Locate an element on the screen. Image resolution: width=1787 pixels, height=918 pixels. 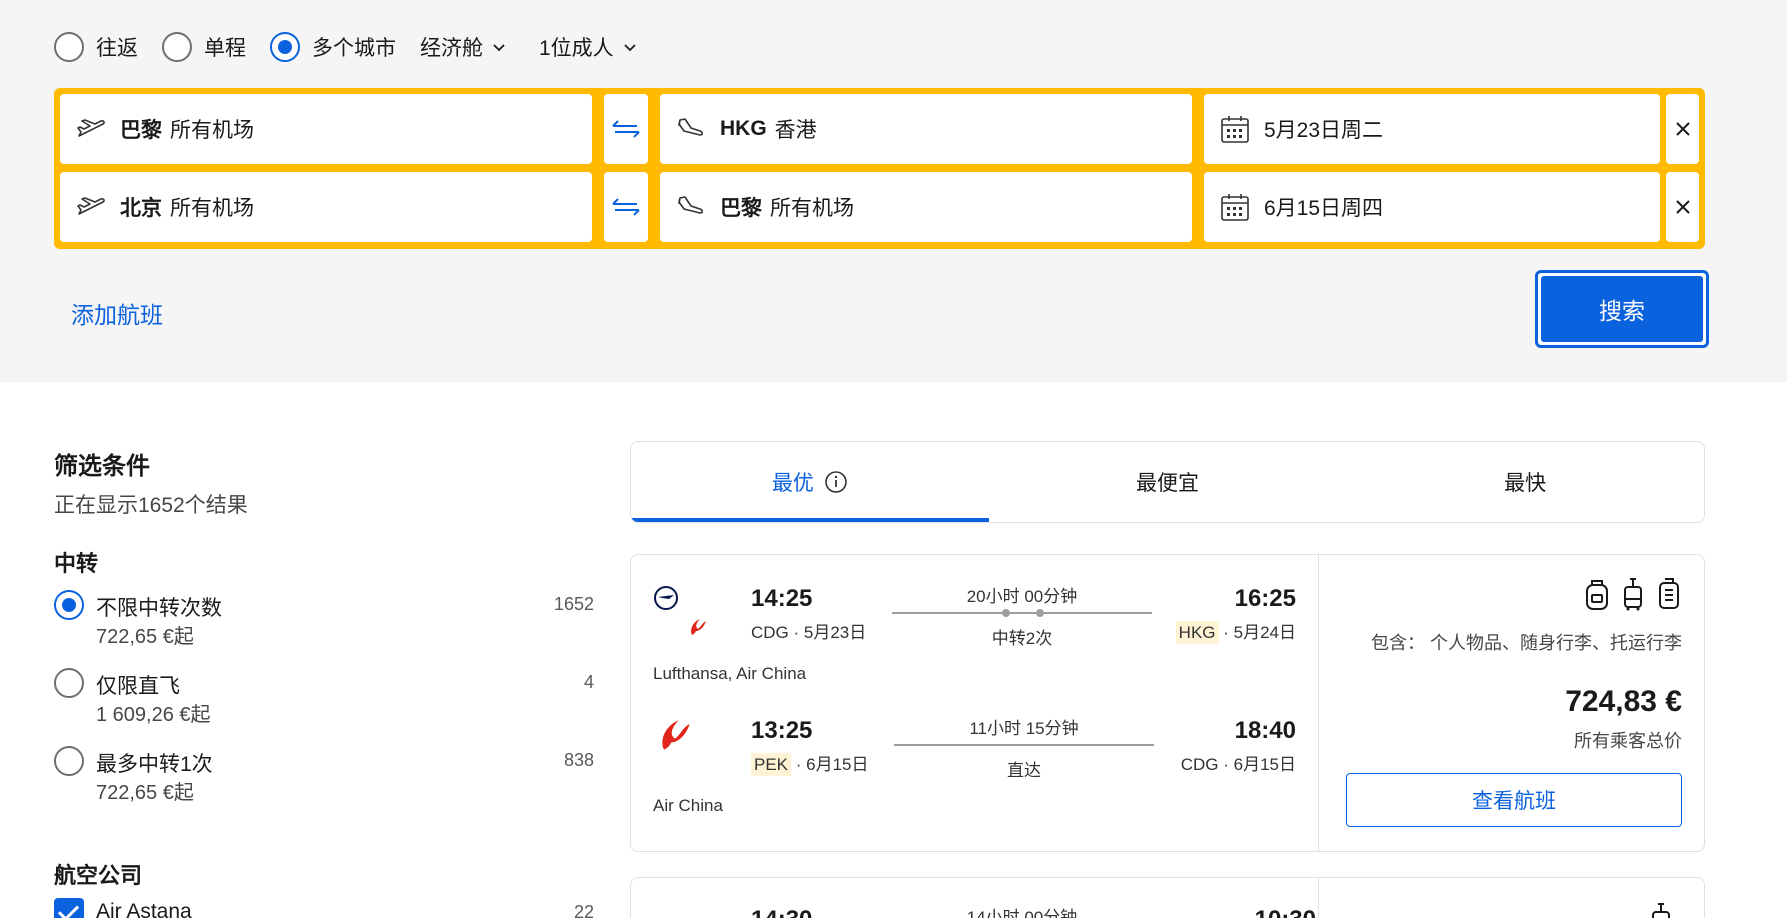
radio-one-way is located at coordinates (177, 47).